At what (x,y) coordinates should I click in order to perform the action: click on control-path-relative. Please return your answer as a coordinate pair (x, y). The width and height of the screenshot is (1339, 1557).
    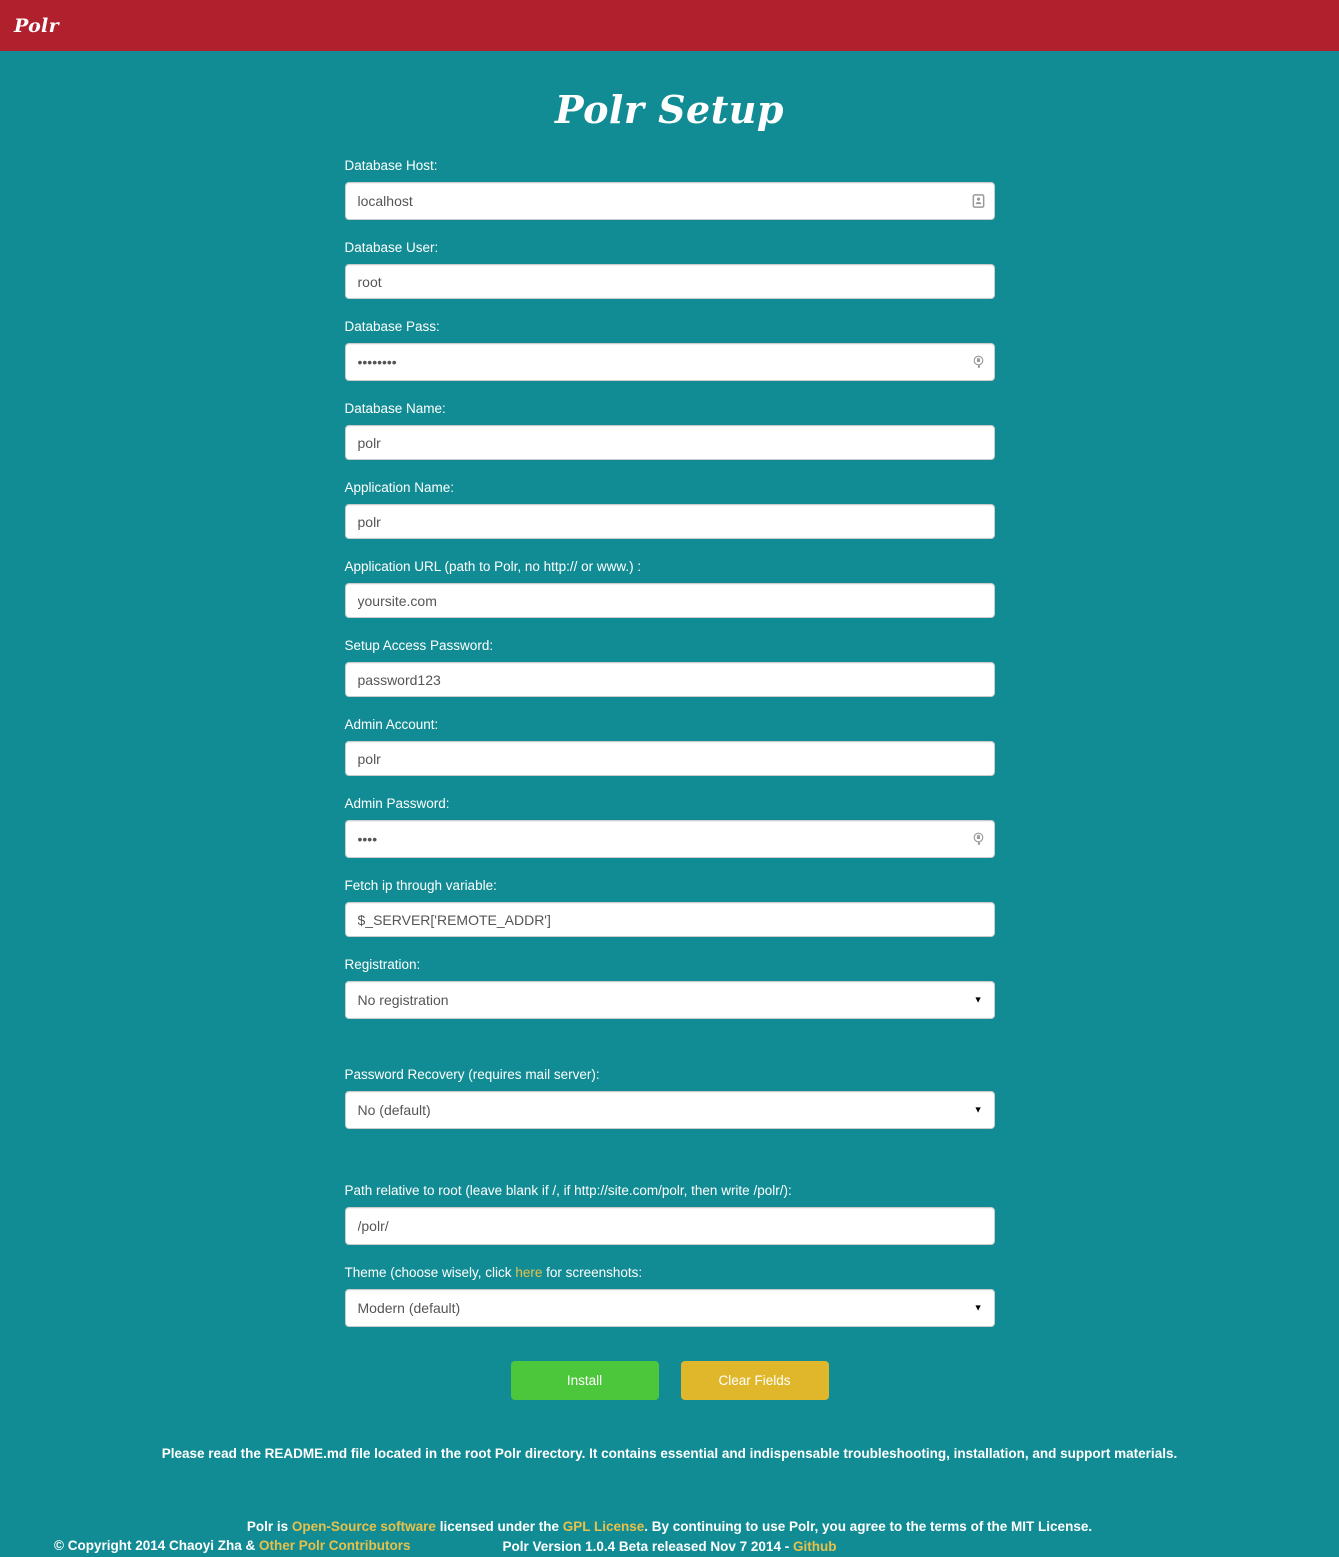
    Looking at the image, I should click on (669, 1226).